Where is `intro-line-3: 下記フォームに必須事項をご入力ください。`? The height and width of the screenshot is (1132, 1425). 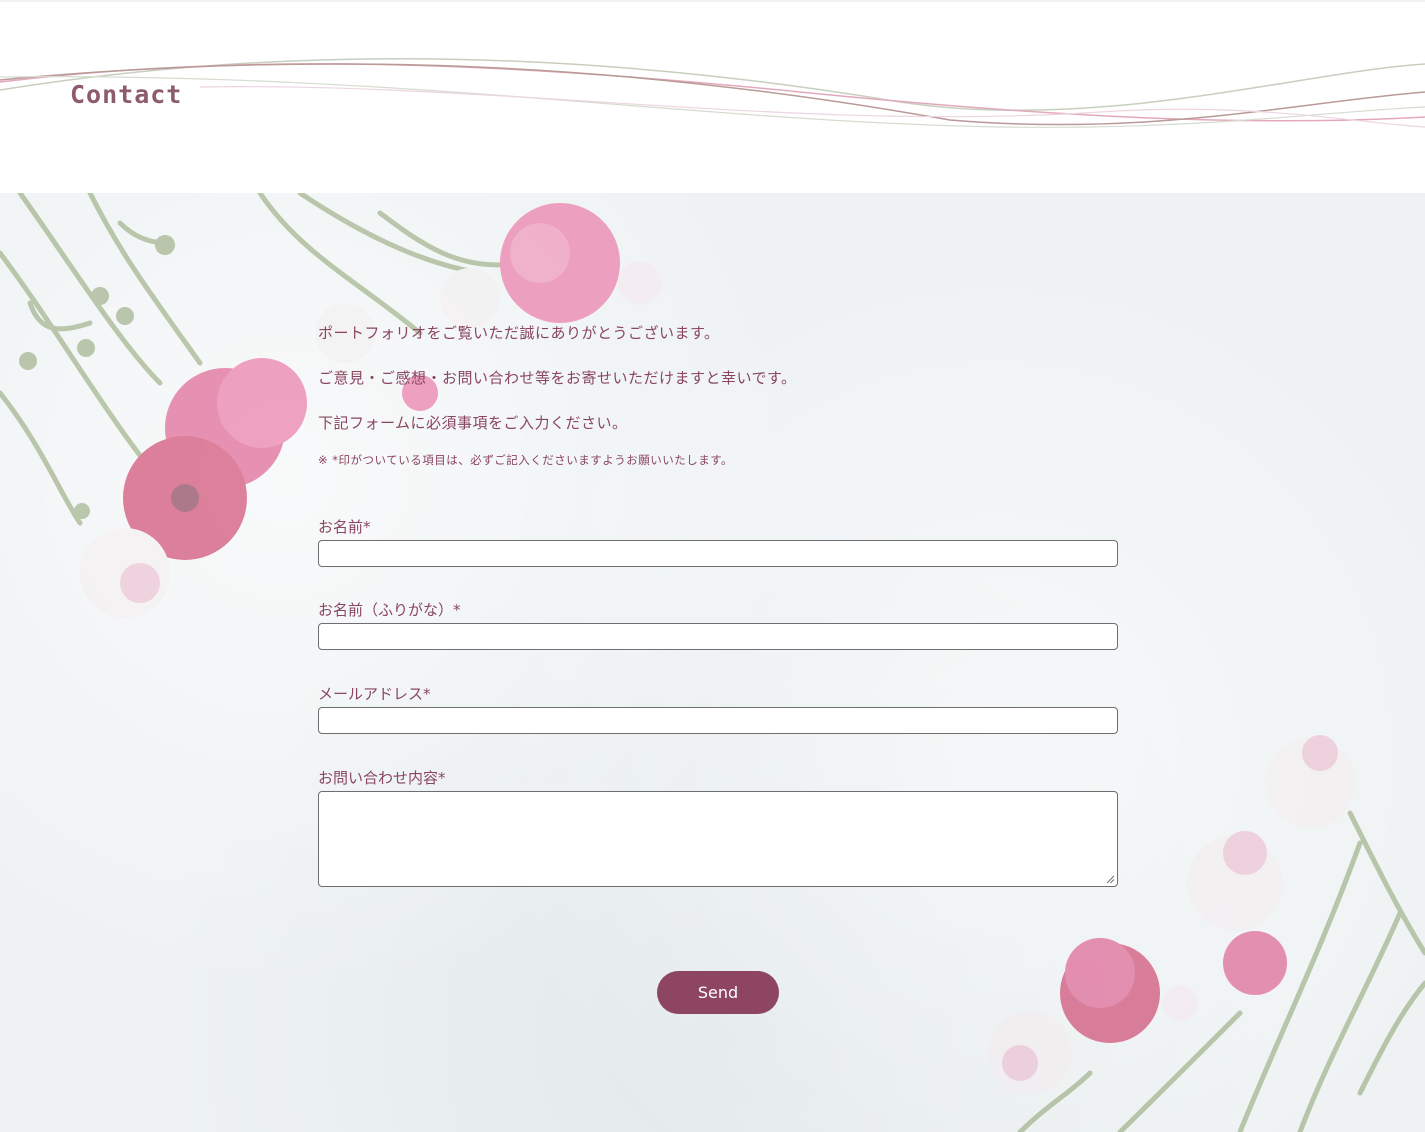
intro-line-3: 下記フォームに必須事項をご入力ください。 is located at coordinates (473, 423).